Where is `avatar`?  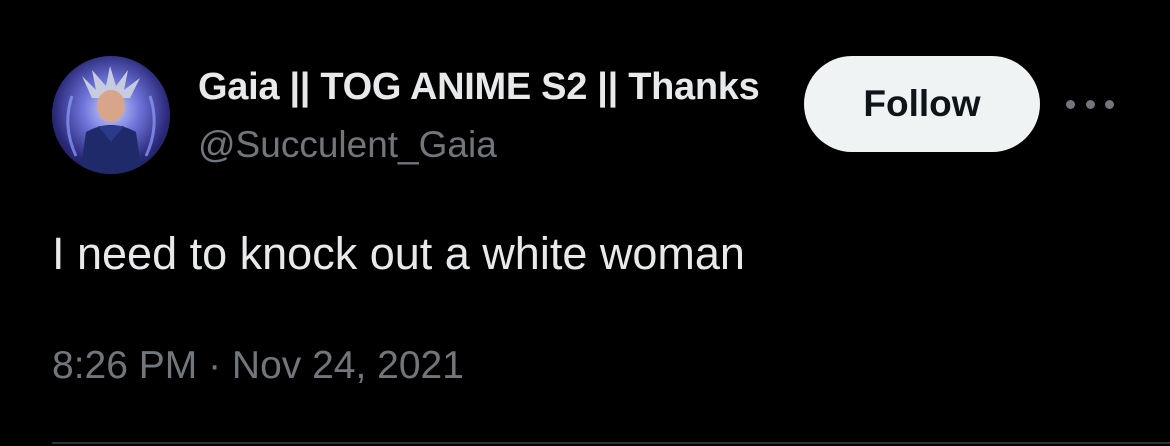
avatar is located at coordinates (111, 115).